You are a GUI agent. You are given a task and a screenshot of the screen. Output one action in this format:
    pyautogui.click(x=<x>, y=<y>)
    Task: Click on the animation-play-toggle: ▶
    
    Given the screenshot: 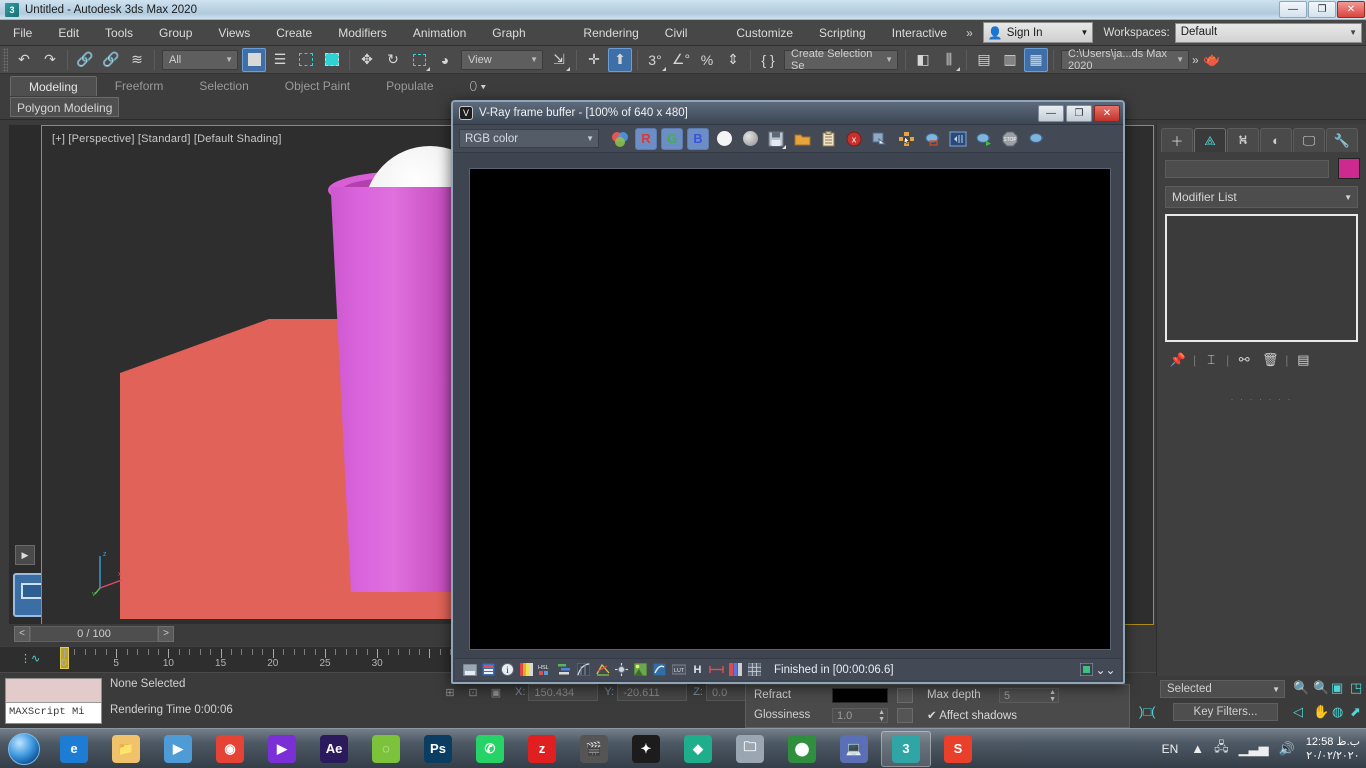 What is the action you would take?
    pyautogui.click(x=25, y=555)
    